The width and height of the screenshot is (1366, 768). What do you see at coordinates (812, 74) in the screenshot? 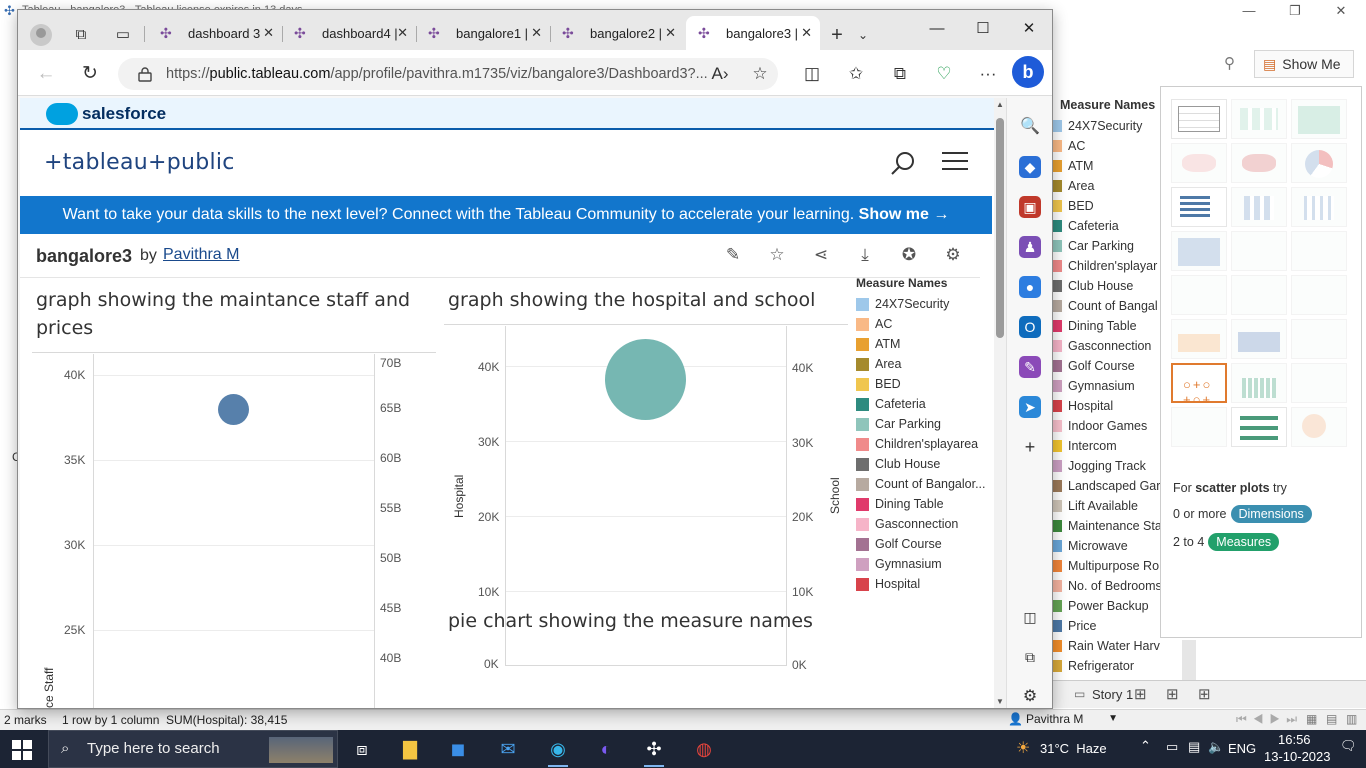
I see `split-screen-icon: ◫` at bounding box center [812, 74].